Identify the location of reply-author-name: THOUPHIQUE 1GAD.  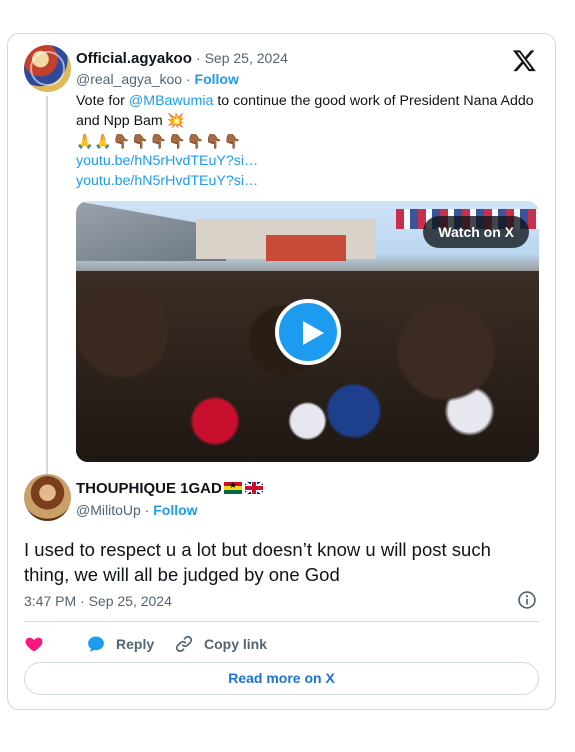
(169, 488).